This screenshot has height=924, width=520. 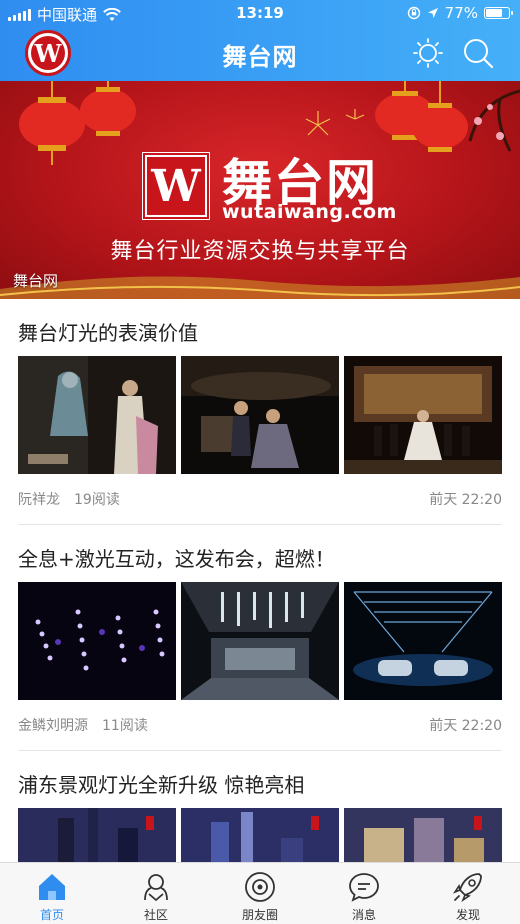 I want to click on plum-branch-decoration, so click(x=494, y=120).